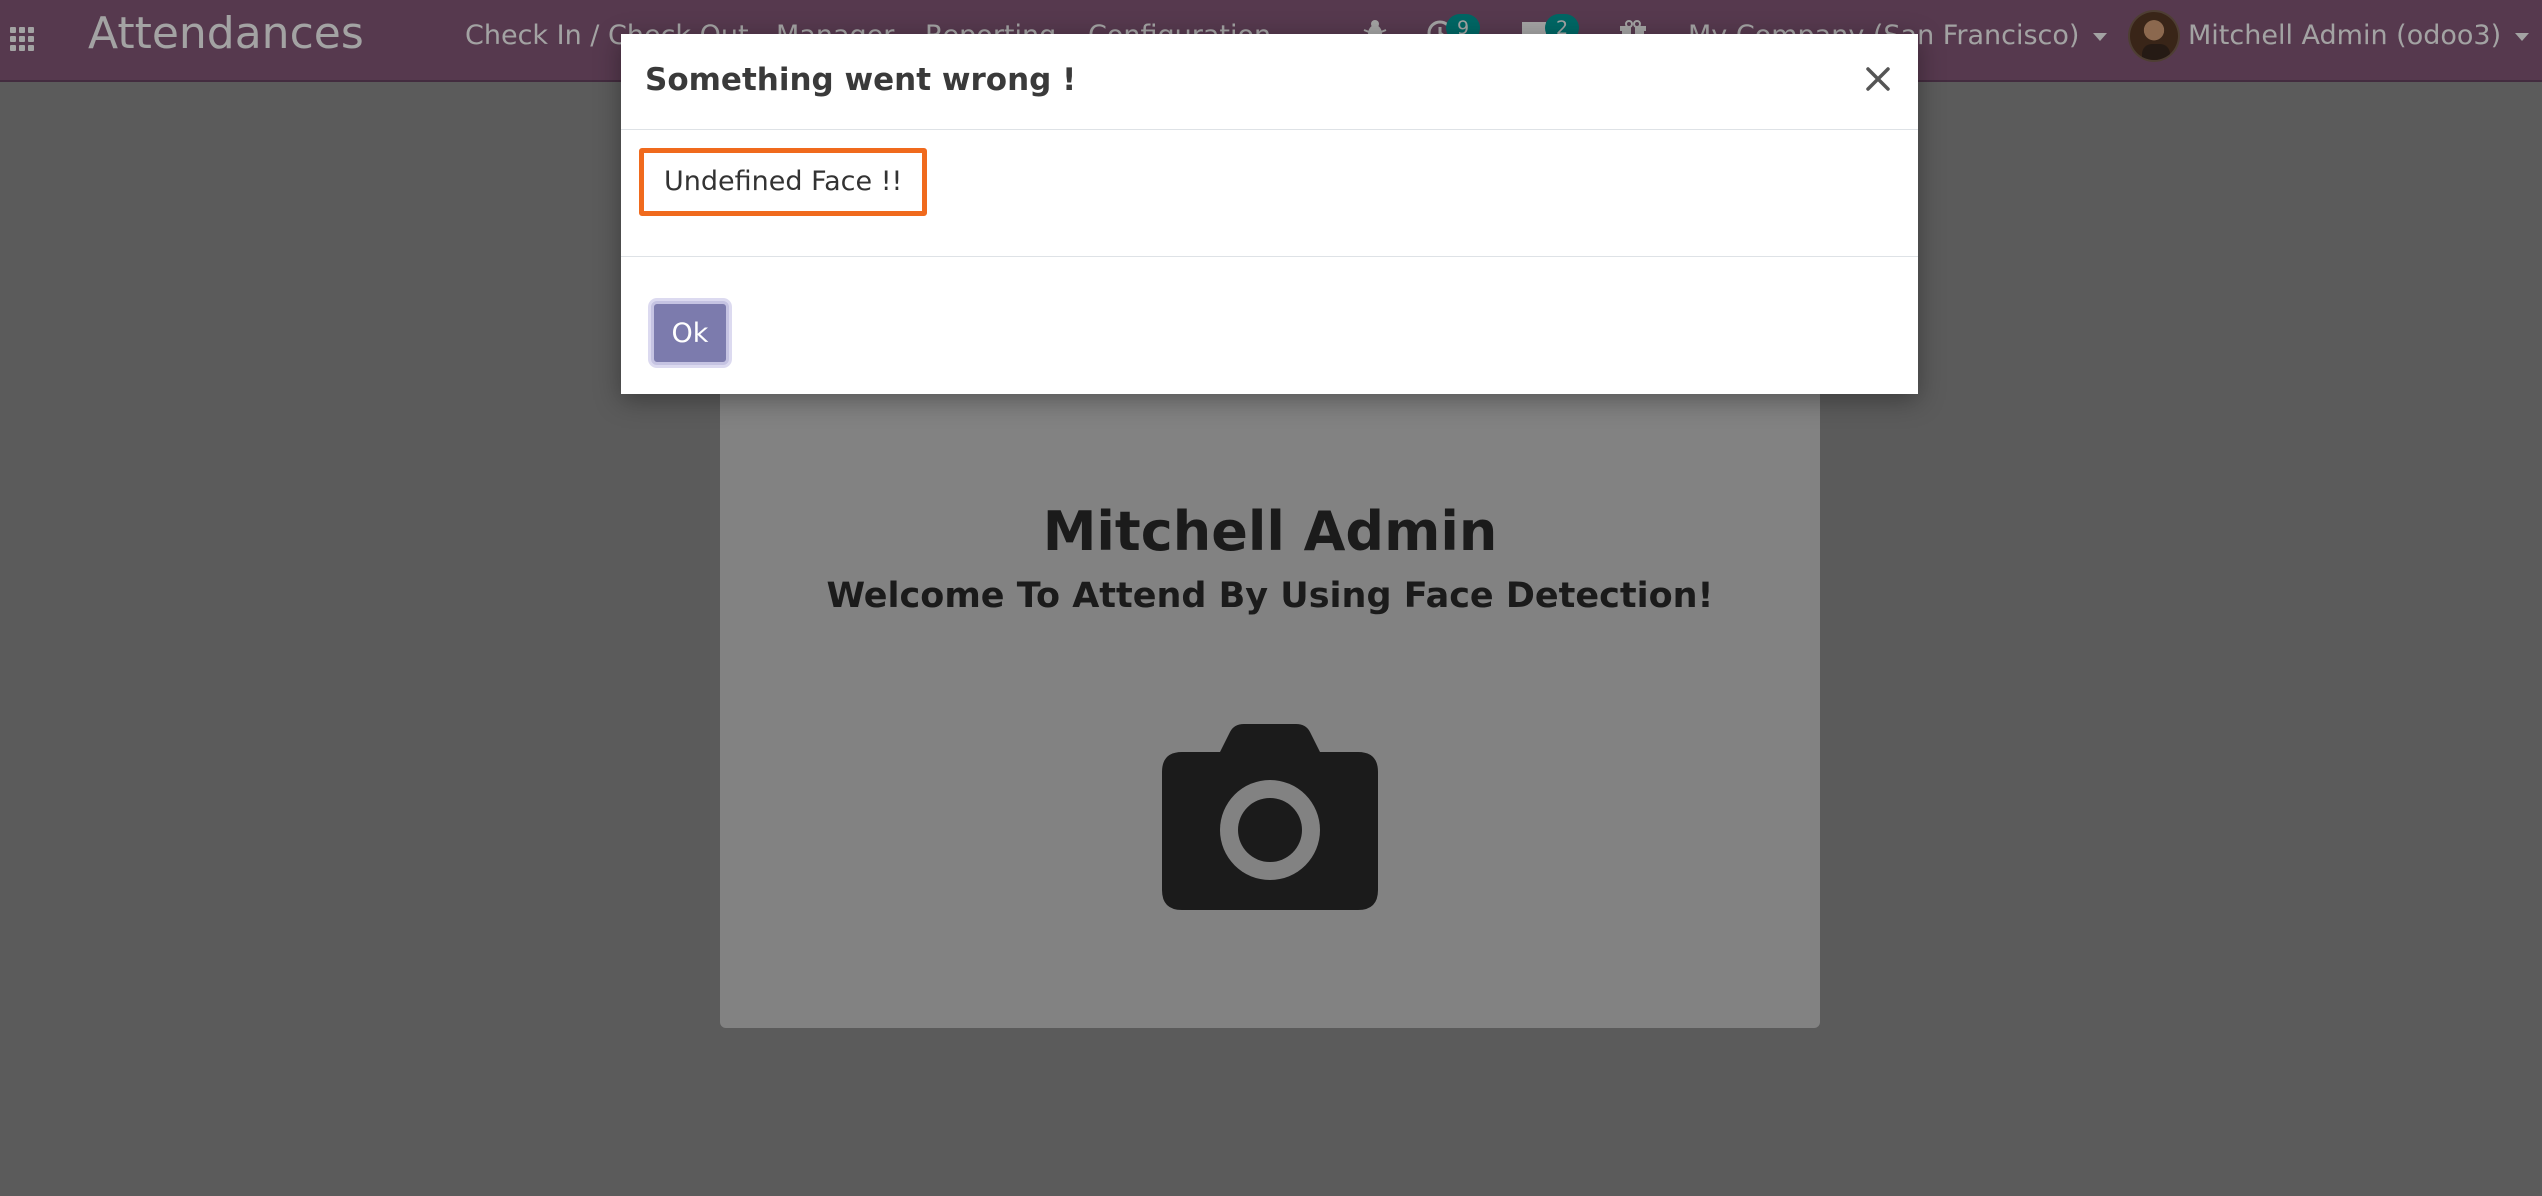 The height and width of the screenshot is (1196, 2542). I want to click on close-button, so click(1878, 79).